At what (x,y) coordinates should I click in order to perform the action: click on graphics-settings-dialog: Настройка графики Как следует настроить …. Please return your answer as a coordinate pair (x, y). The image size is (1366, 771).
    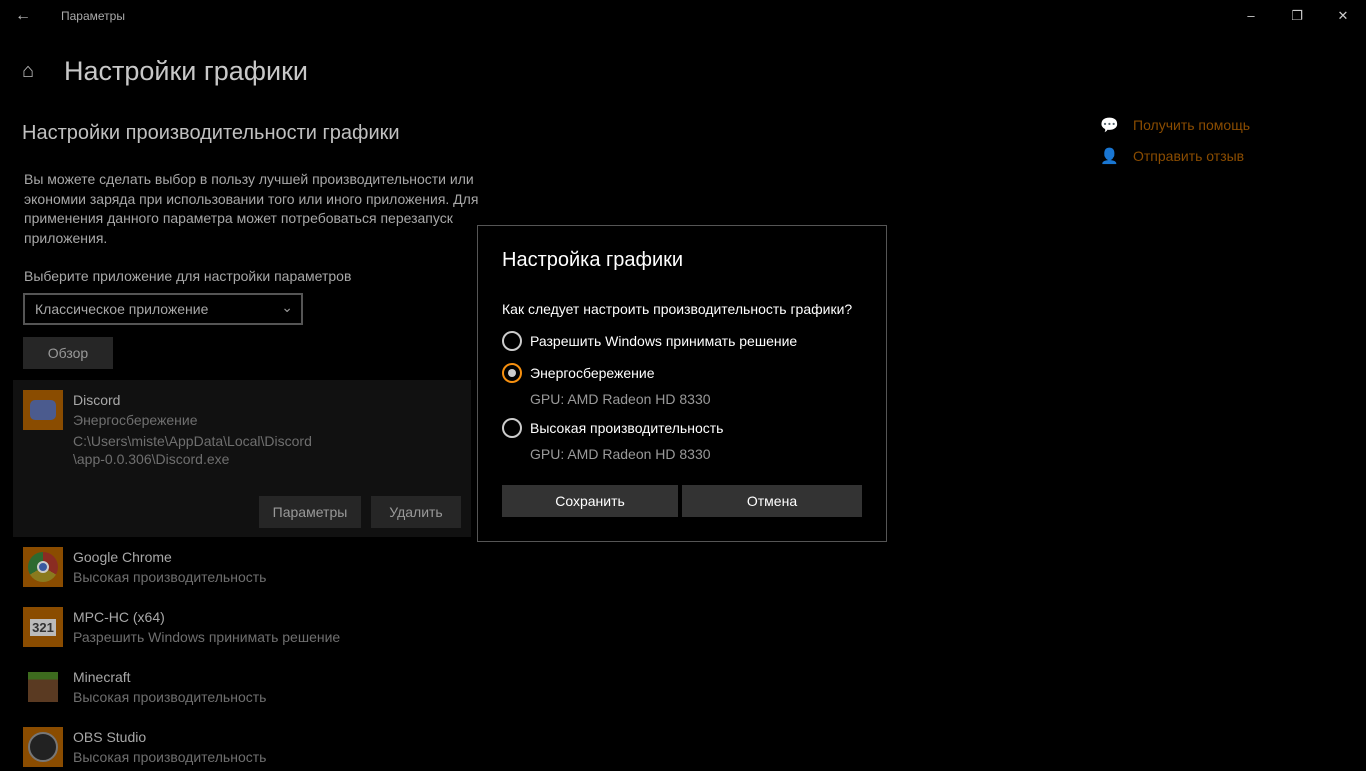
    Looking at the image, I should click on (682, 383).